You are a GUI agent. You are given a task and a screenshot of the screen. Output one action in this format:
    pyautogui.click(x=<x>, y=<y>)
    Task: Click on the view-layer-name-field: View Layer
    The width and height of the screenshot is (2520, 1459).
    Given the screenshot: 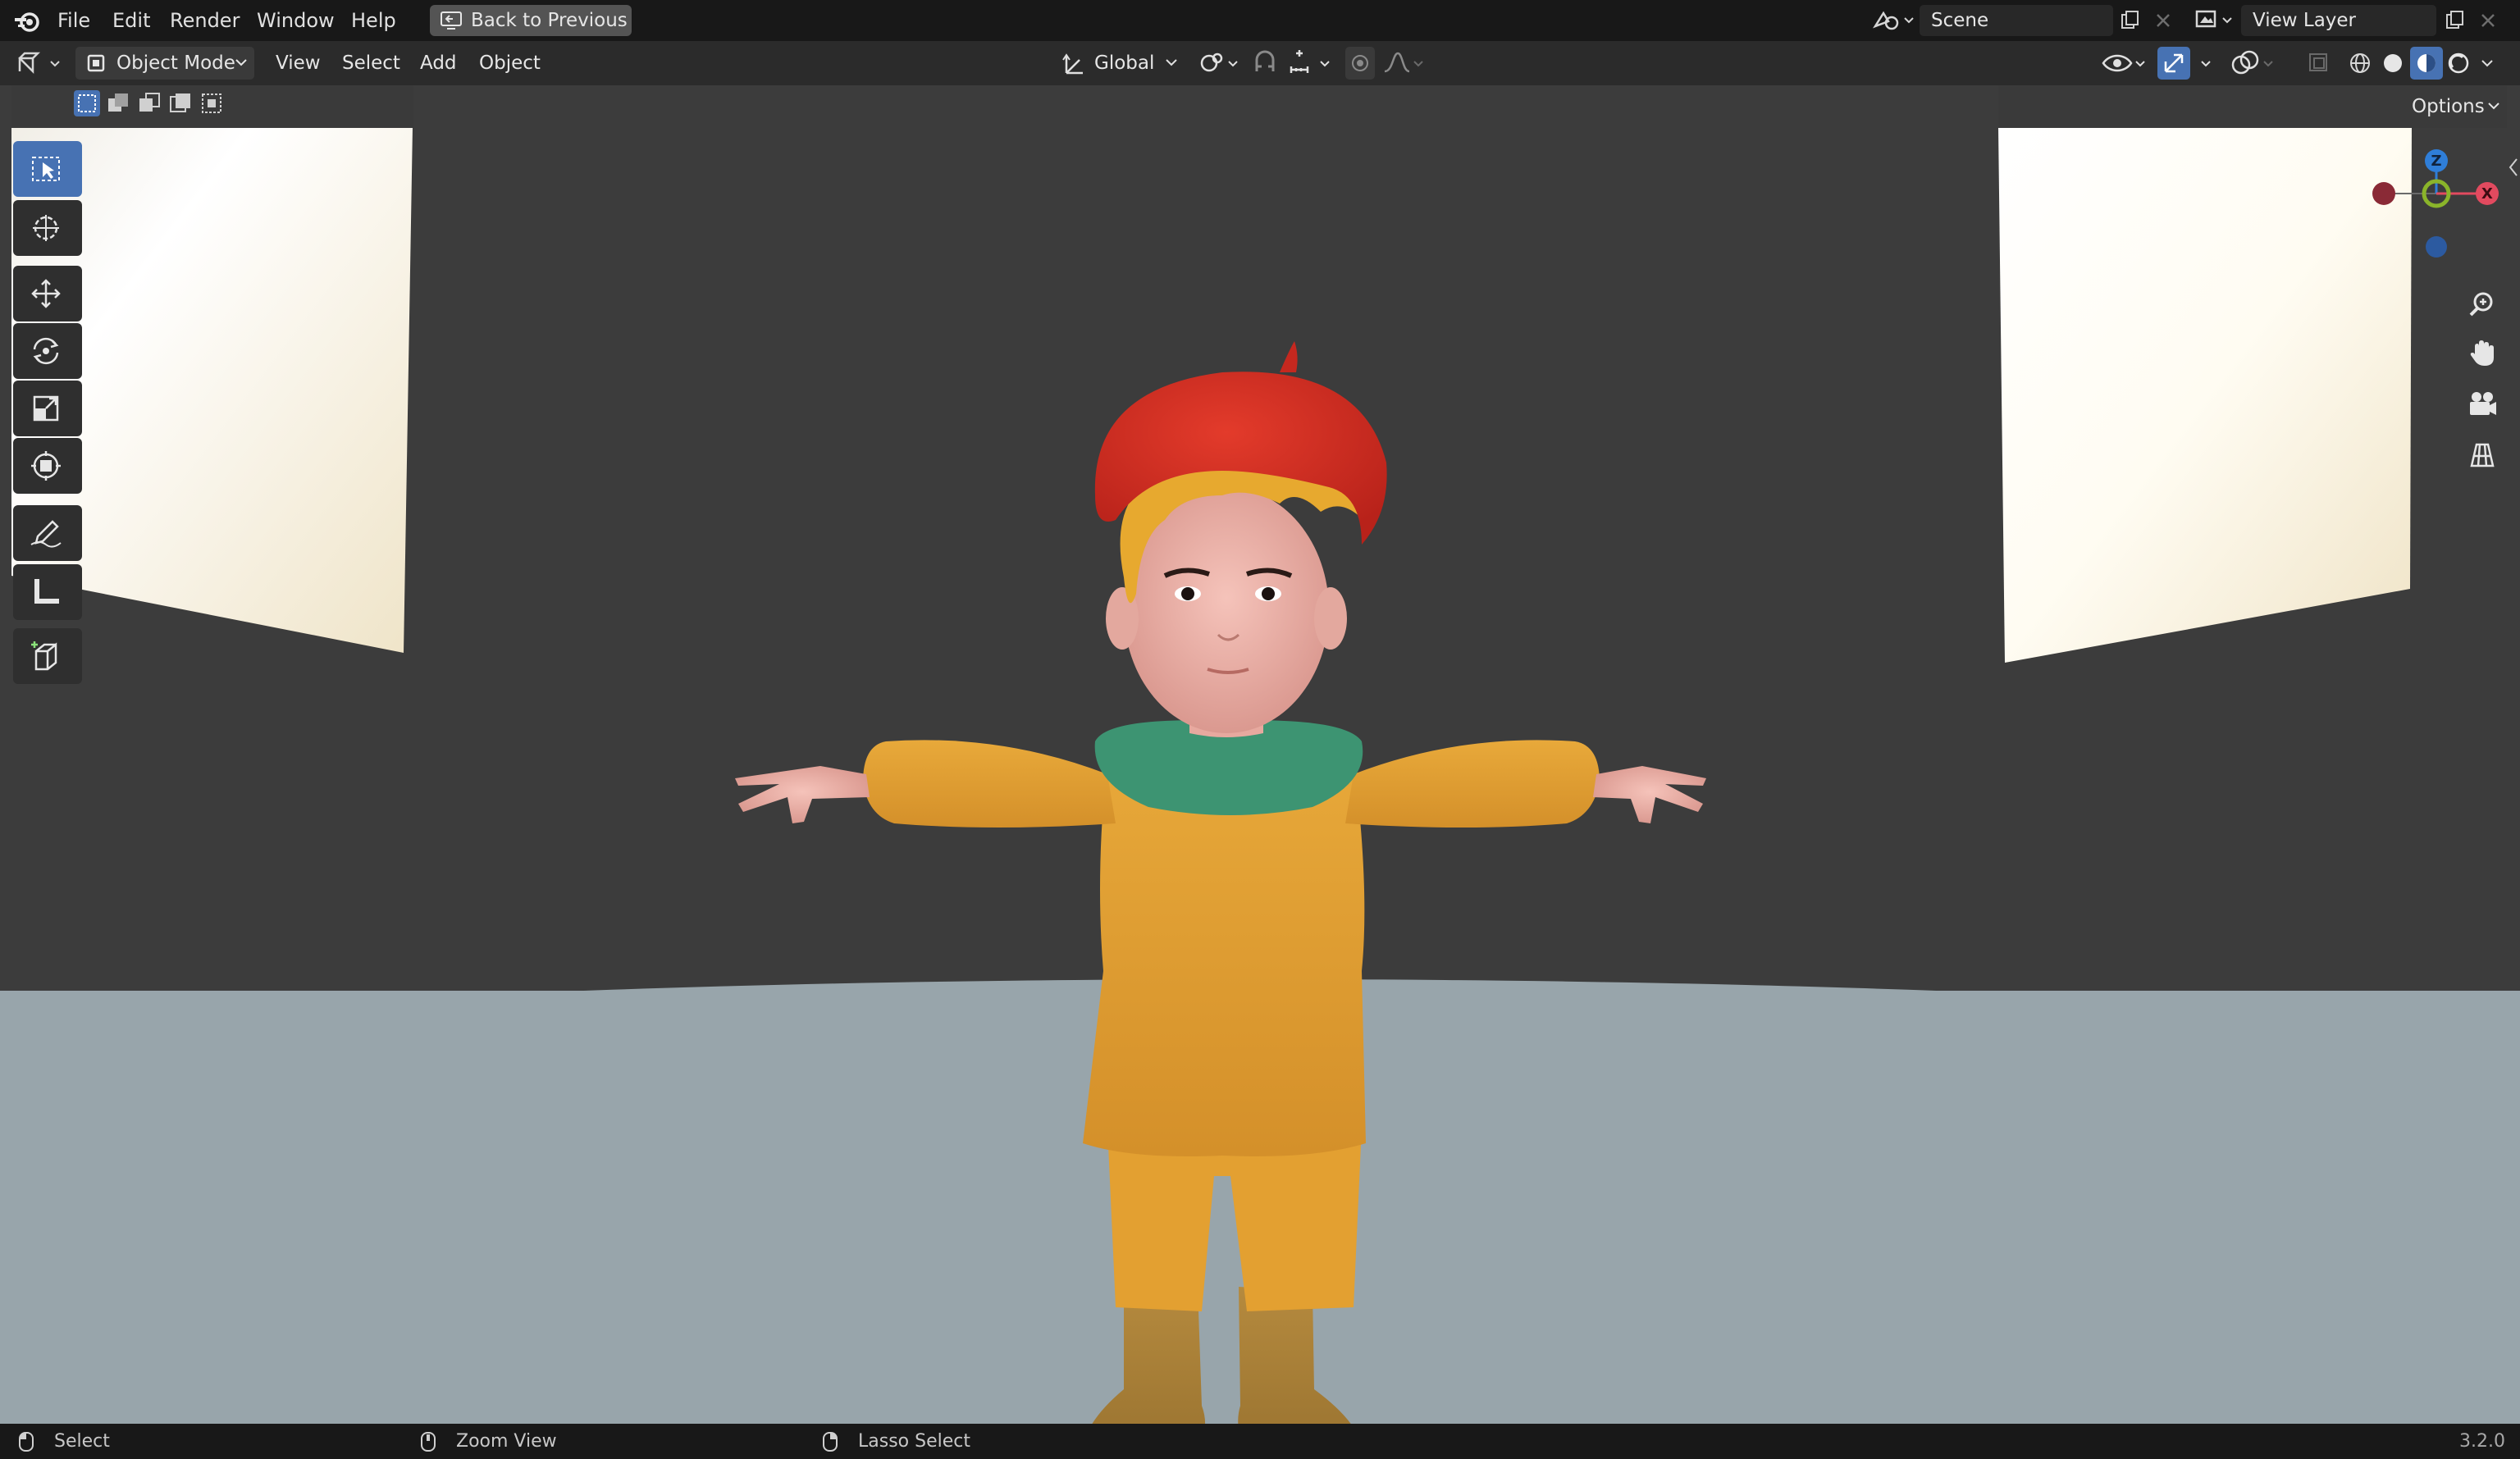 What is the action you would take?
    pyautogui.click(x=2338, y=20)
    